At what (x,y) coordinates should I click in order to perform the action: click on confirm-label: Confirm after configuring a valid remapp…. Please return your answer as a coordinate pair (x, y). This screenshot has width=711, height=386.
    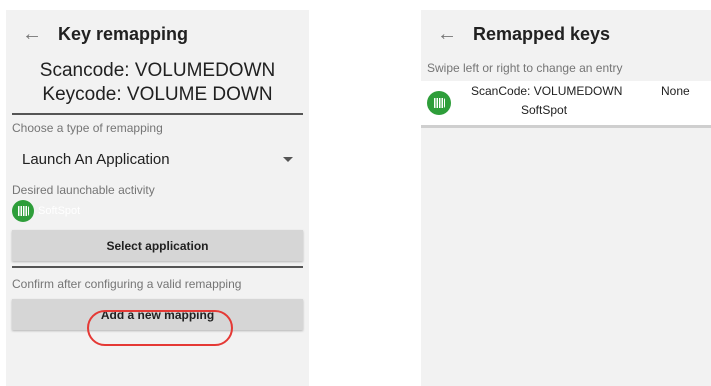
    Looking at the image, I should click on (127, 284).